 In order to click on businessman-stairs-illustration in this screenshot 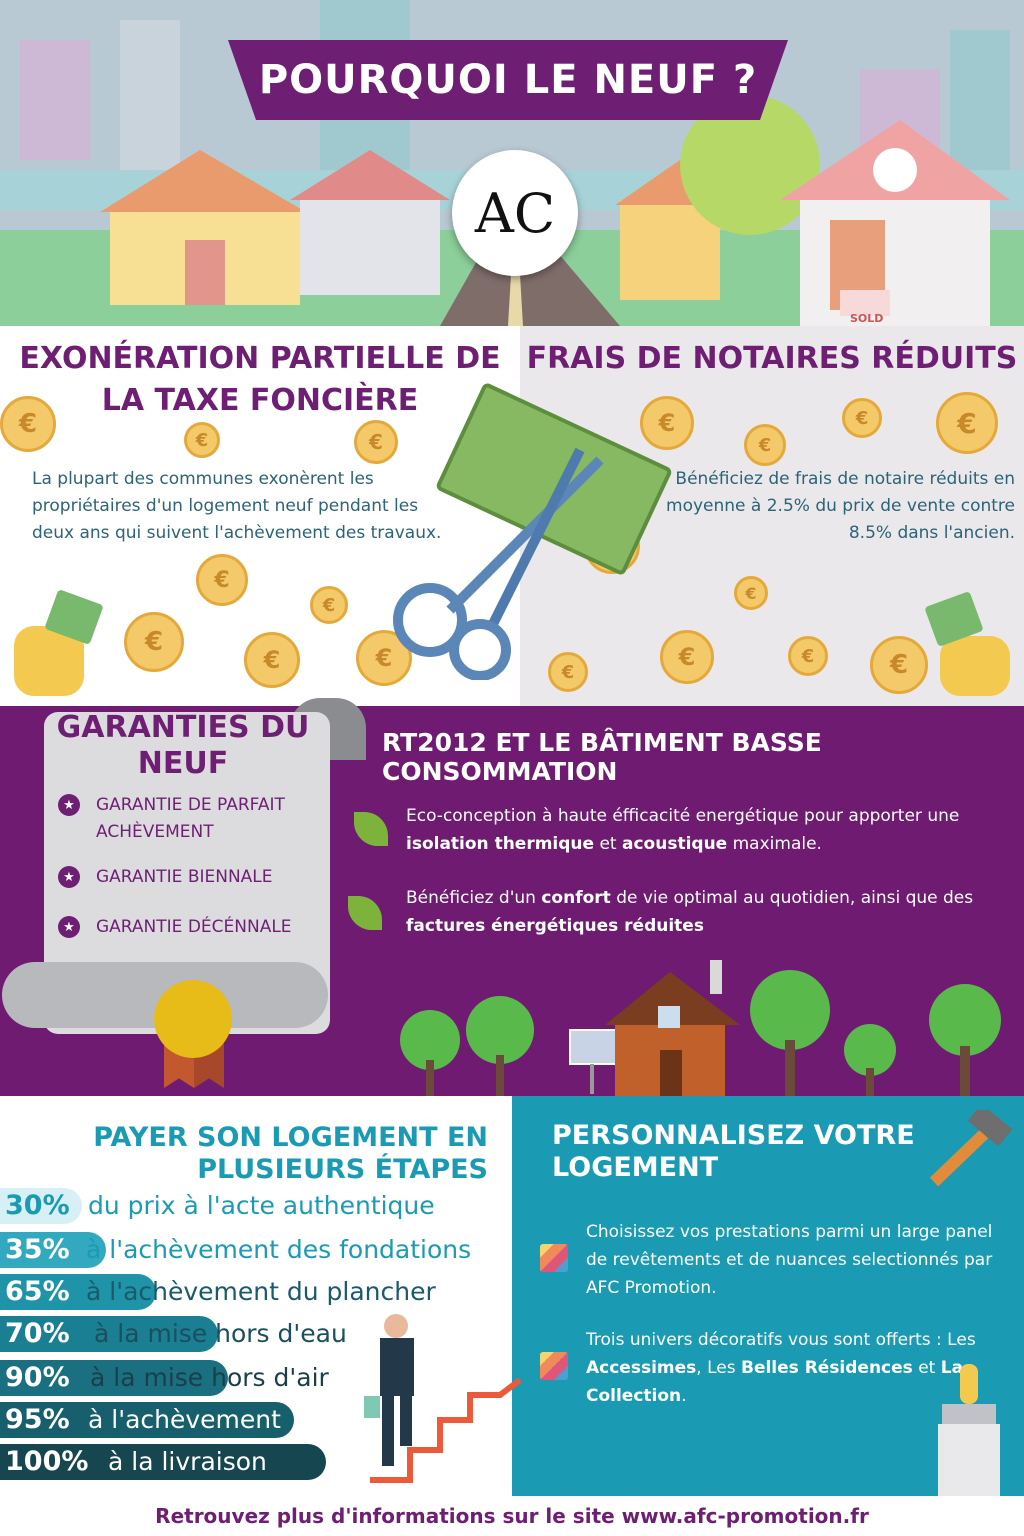, I will do `click(443, 1398)`.